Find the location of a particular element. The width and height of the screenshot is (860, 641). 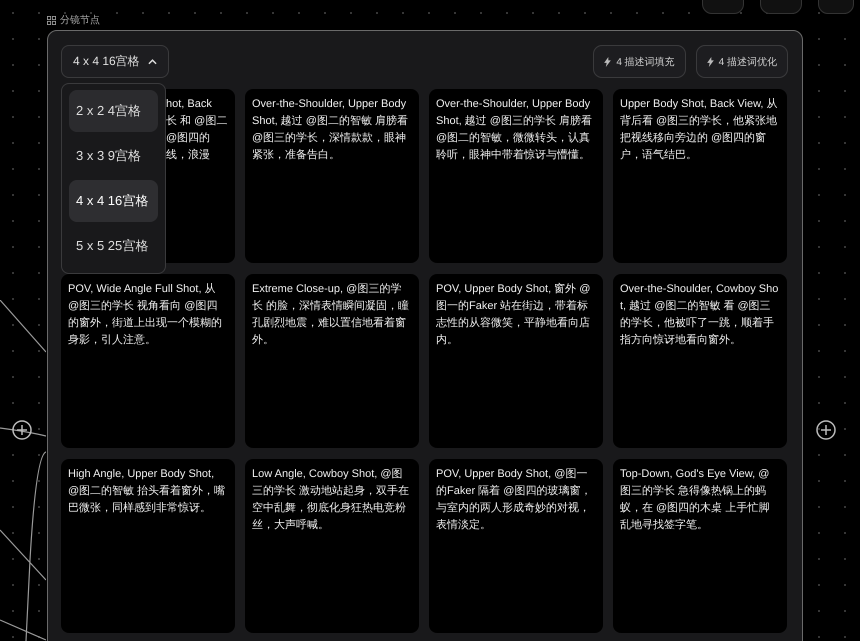

shot-description-line: @图四的 is located at coordinates (188, 138).